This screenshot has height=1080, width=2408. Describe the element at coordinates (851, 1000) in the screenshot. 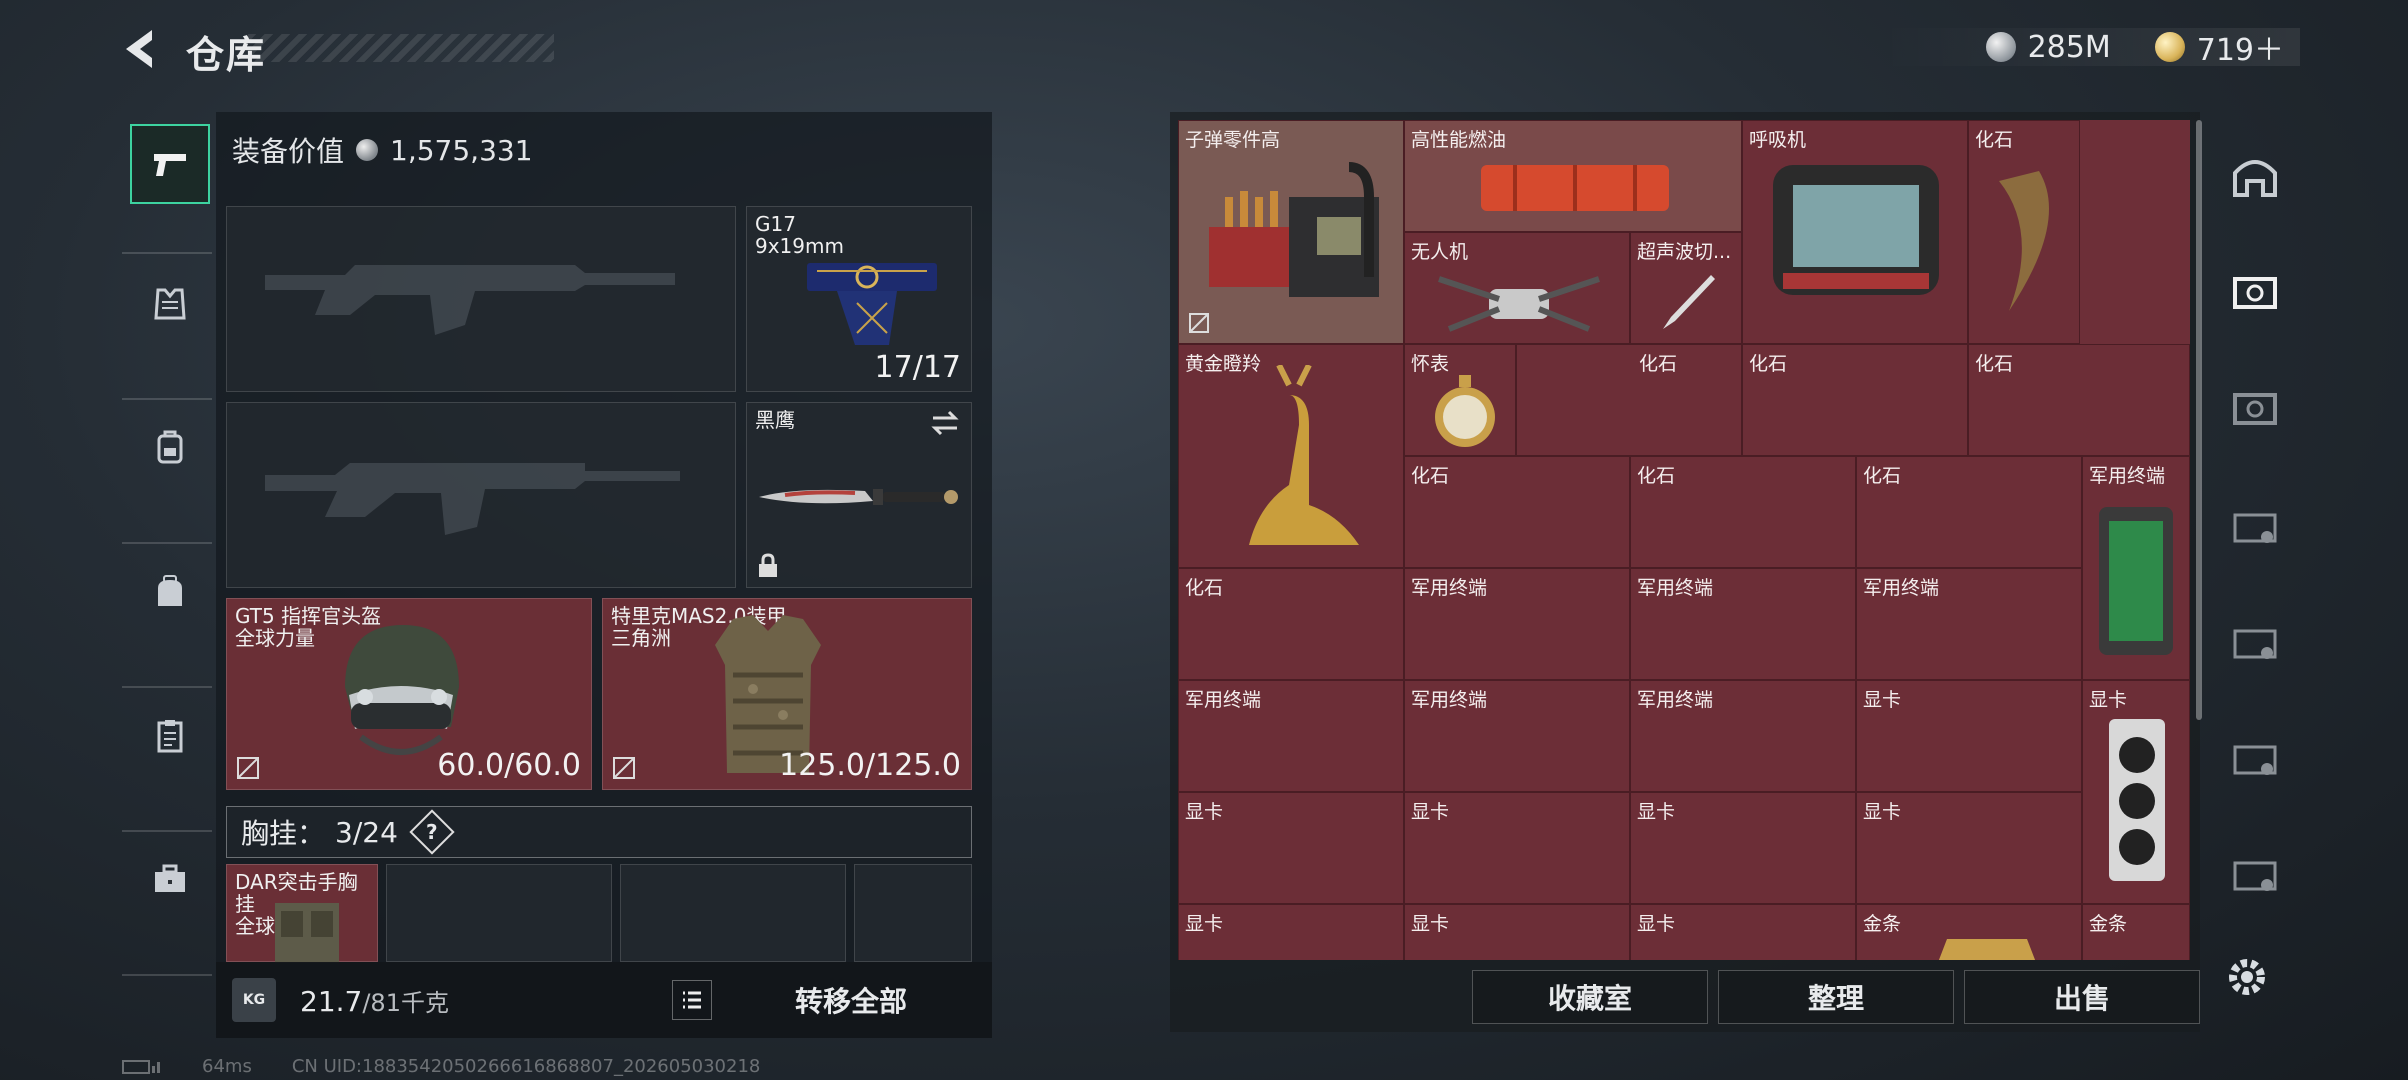

I see `transfer-all-button: 转移全部` at that location.